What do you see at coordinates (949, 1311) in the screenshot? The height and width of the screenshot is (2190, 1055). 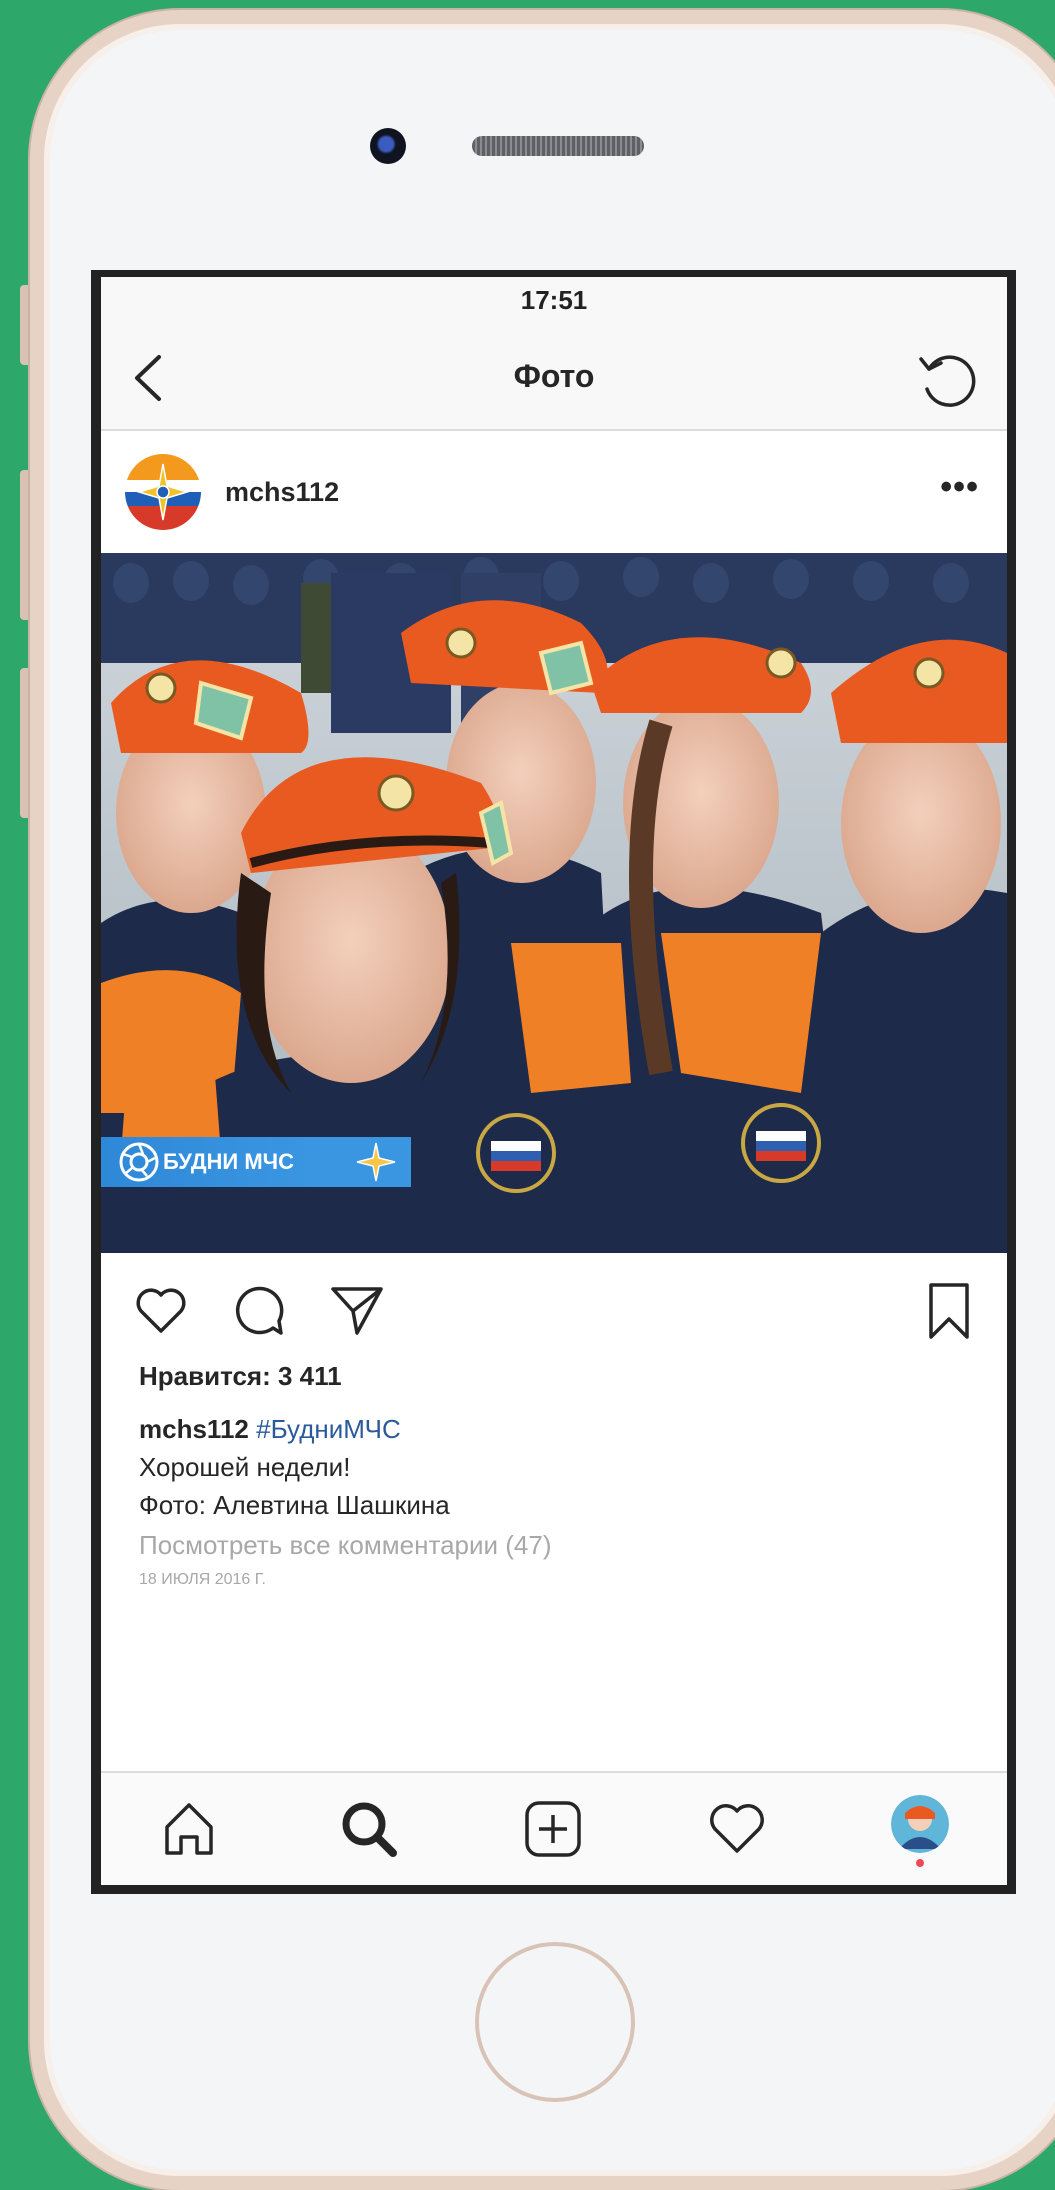 I see `bookmark-icon` at bounding box center [949, 1311].